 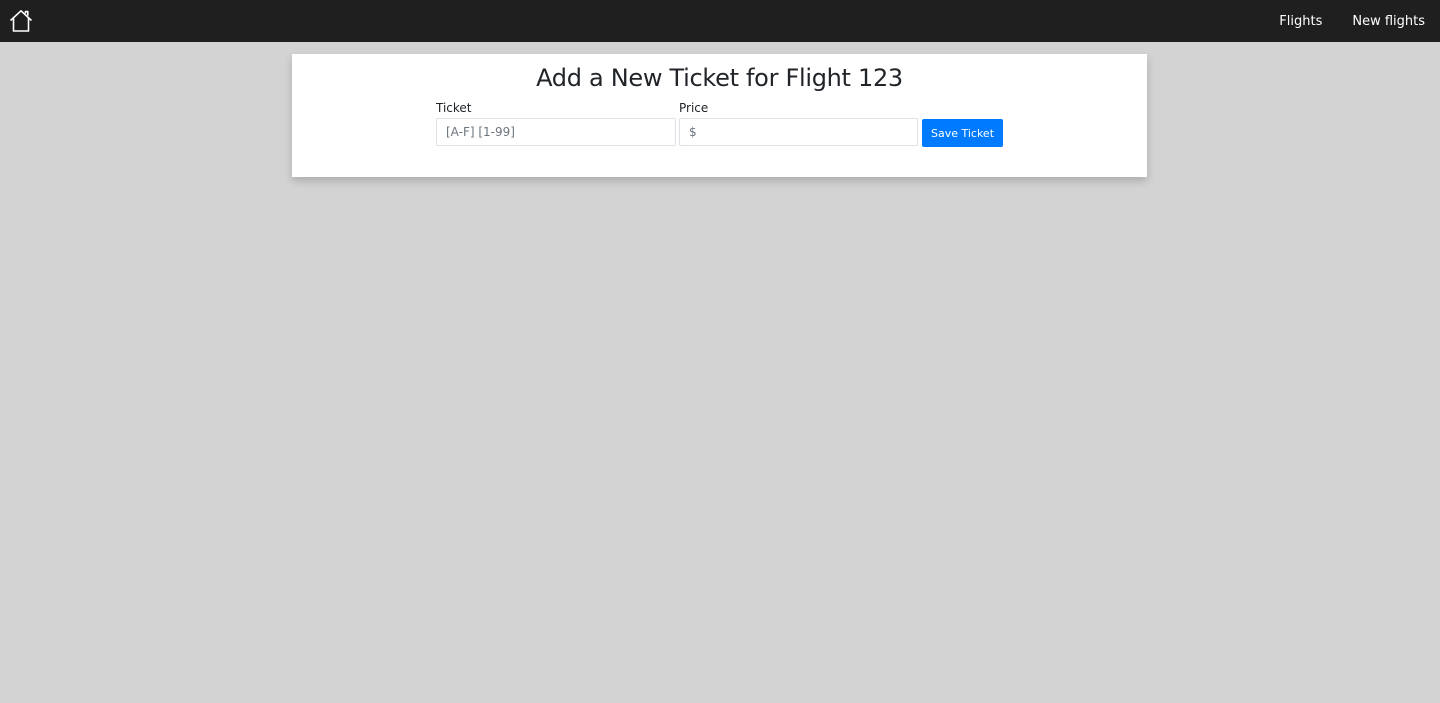 I want to click on home-link, so click(x=21, y=21).